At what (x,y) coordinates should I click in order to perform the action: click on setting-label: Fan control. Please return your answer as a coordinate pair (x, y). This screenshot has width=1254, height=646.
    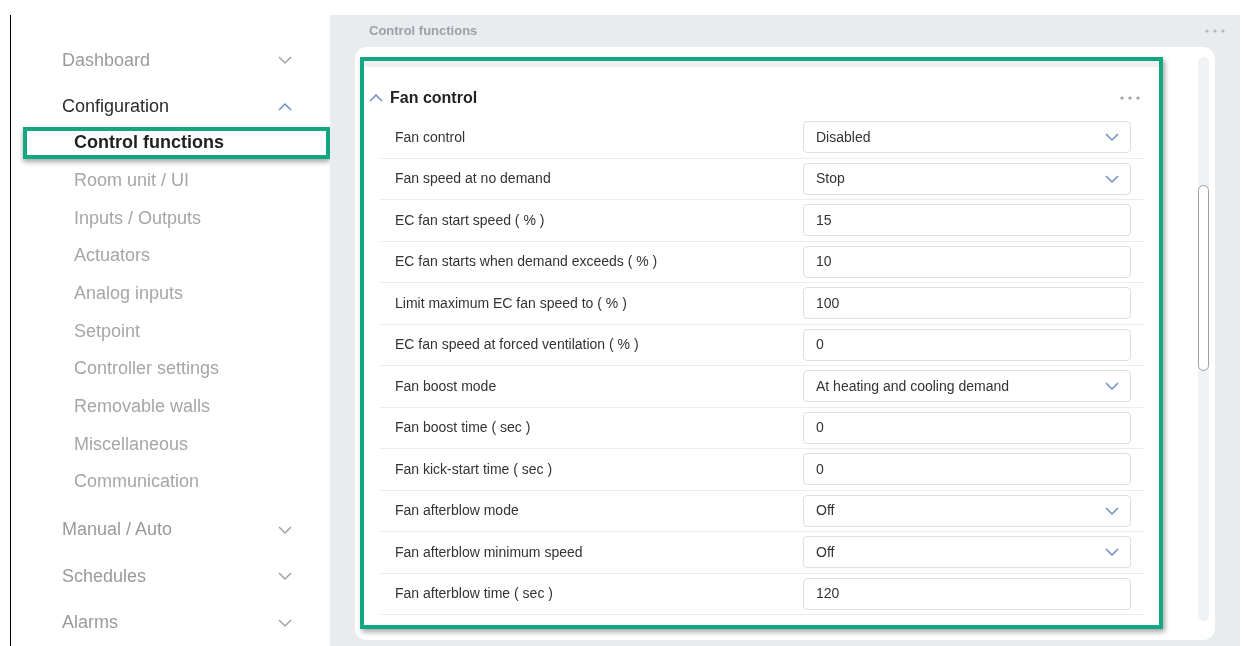
    Looking at the image, I should click on (430, 137).